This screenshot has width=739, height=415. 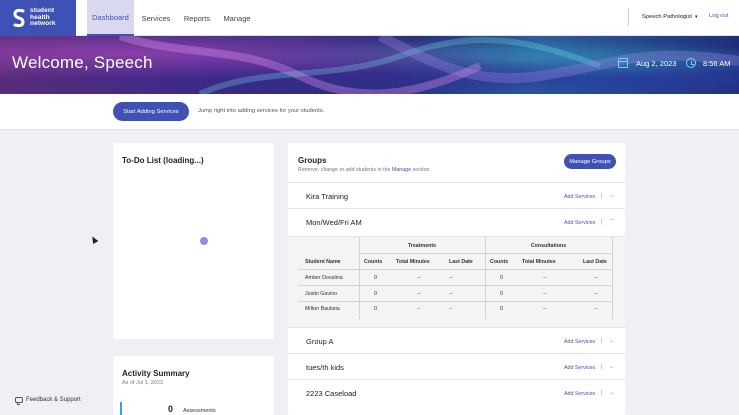 What do you see at coordinates (171, 409) in the screenshot?
I see `assessments-count: 0` at bounding box center [171, 409].